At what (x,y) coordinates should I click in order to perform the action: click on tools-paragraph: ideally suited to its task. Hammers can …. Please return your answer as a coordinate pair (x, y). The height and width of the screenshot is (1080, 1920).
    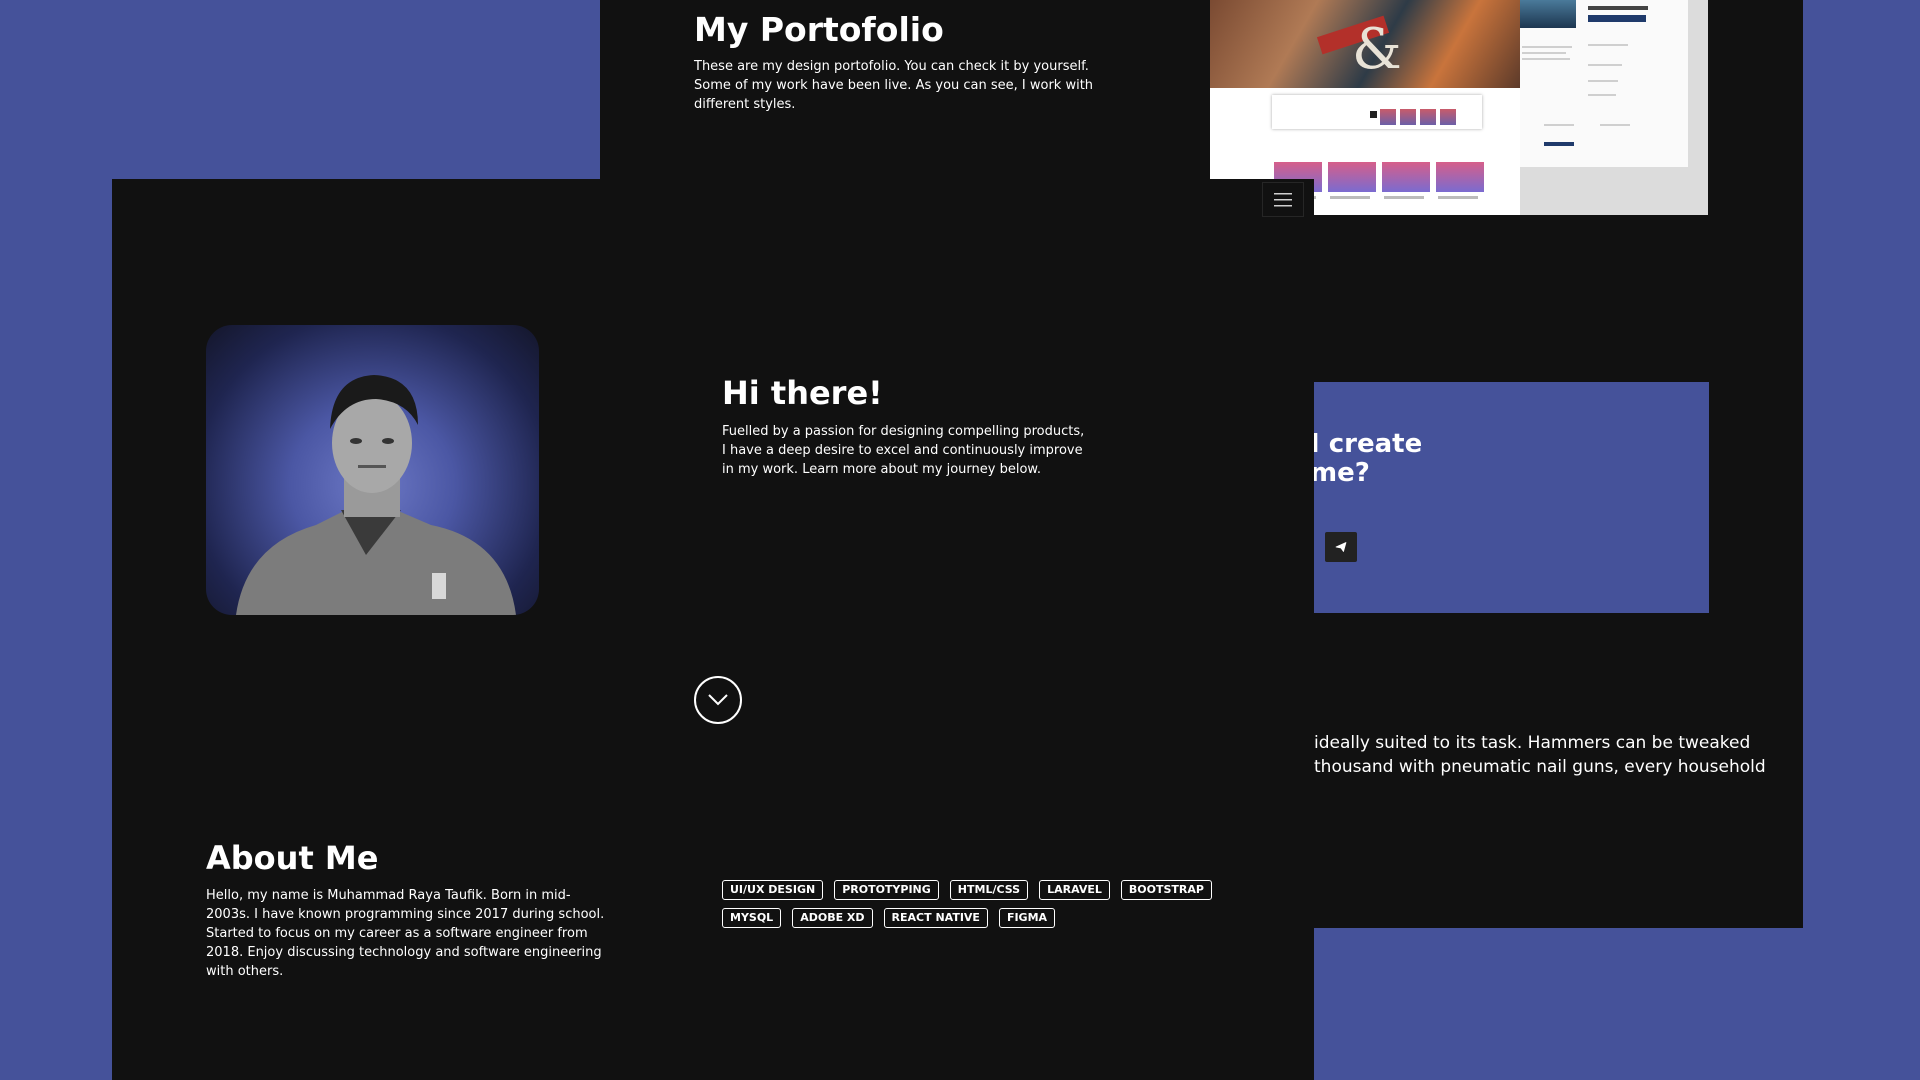
    Looking at the image, I should click on (1540, 755).